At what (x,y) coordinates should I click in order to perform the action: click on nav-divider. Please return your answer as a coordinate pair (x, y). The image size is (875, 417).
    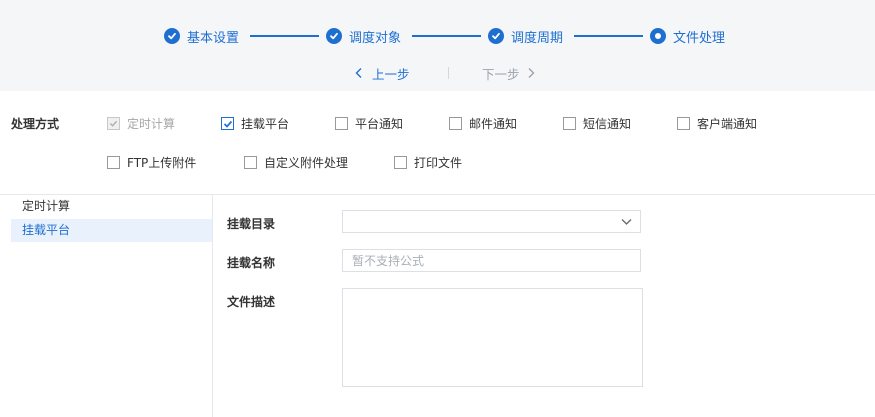
    Looking at the image, I should click on (448, 73).